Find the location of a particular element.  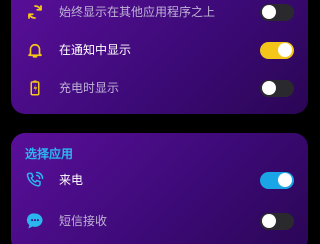

always-on-top-toggle is located at coordinates (277, 12).